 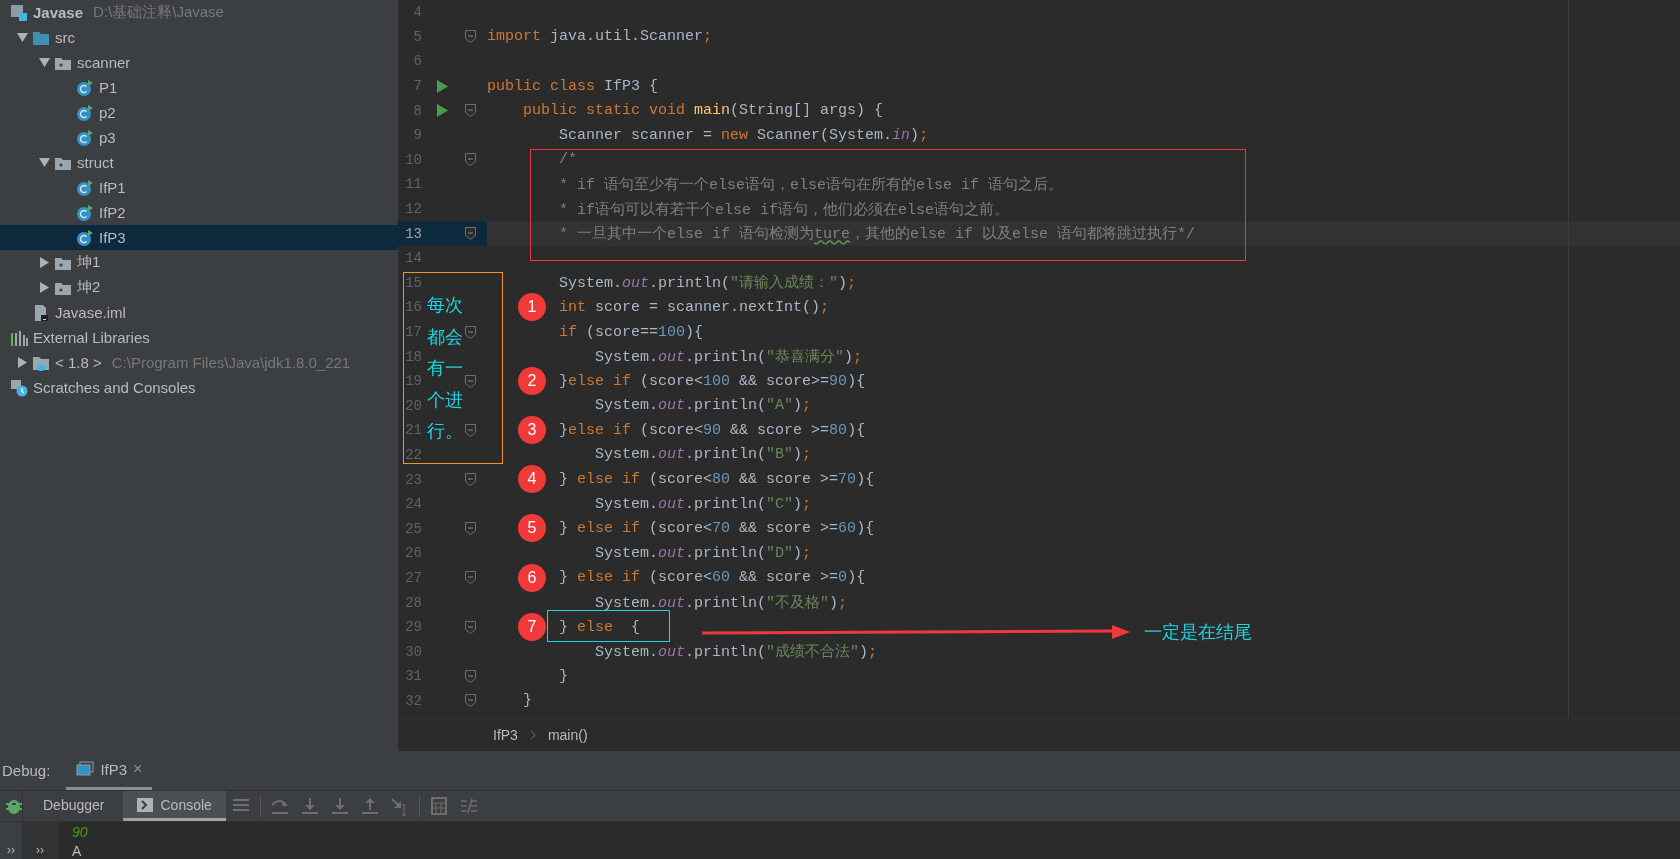 What do you see at coordinates (417, 86) in the screenshot?
I see `line-number: 7` at bounding box center [417, 86].